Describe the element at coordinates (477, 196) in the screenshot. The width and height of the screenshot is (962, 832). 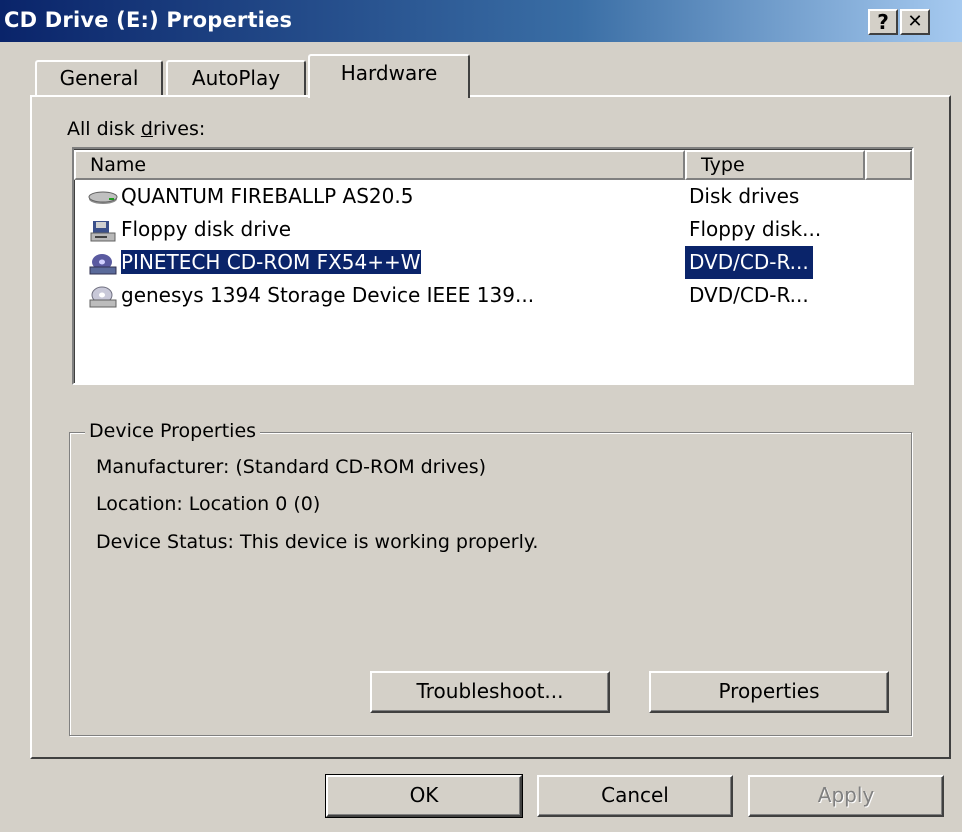
I see `drive-row: QUANTUM FIREBALLP AS20.5 Disk drives` at that location.